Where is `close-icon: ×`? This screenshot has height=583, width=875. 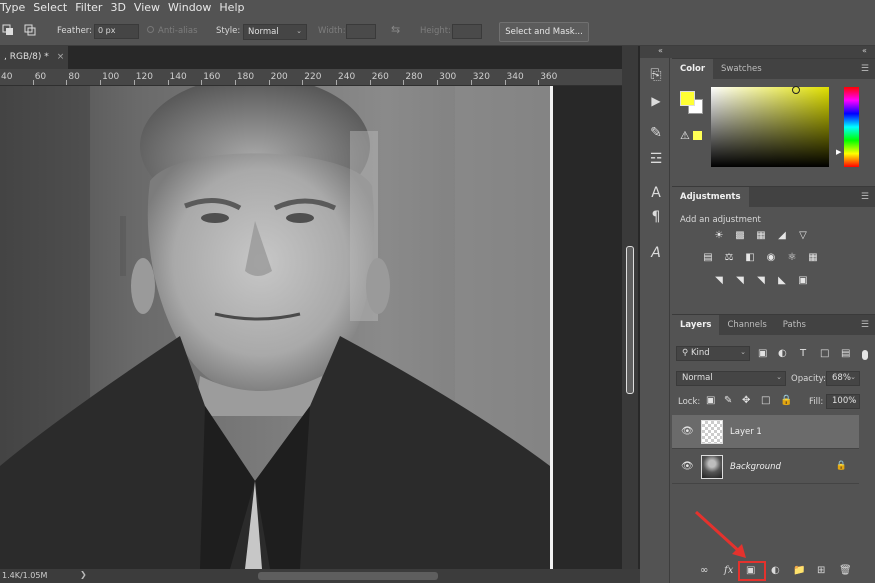 close-icon: × is located at coordinates (61, 57).